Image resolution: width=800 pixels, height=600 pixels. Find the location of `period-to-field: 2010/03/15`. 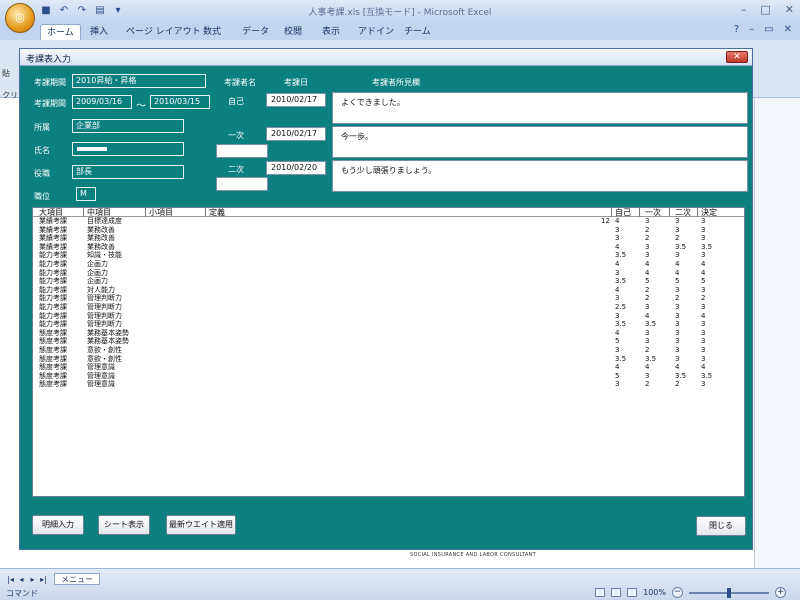

period-to-field: 2010/03/15 is located at coordinates (180, 102).